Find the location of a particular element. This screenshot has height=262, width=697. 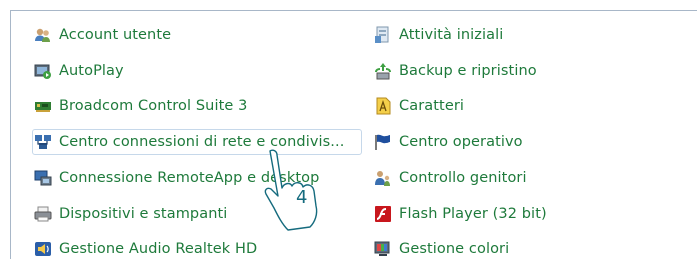

item-label: Dispositivi e stampanti is located at coordinates (143, 214).